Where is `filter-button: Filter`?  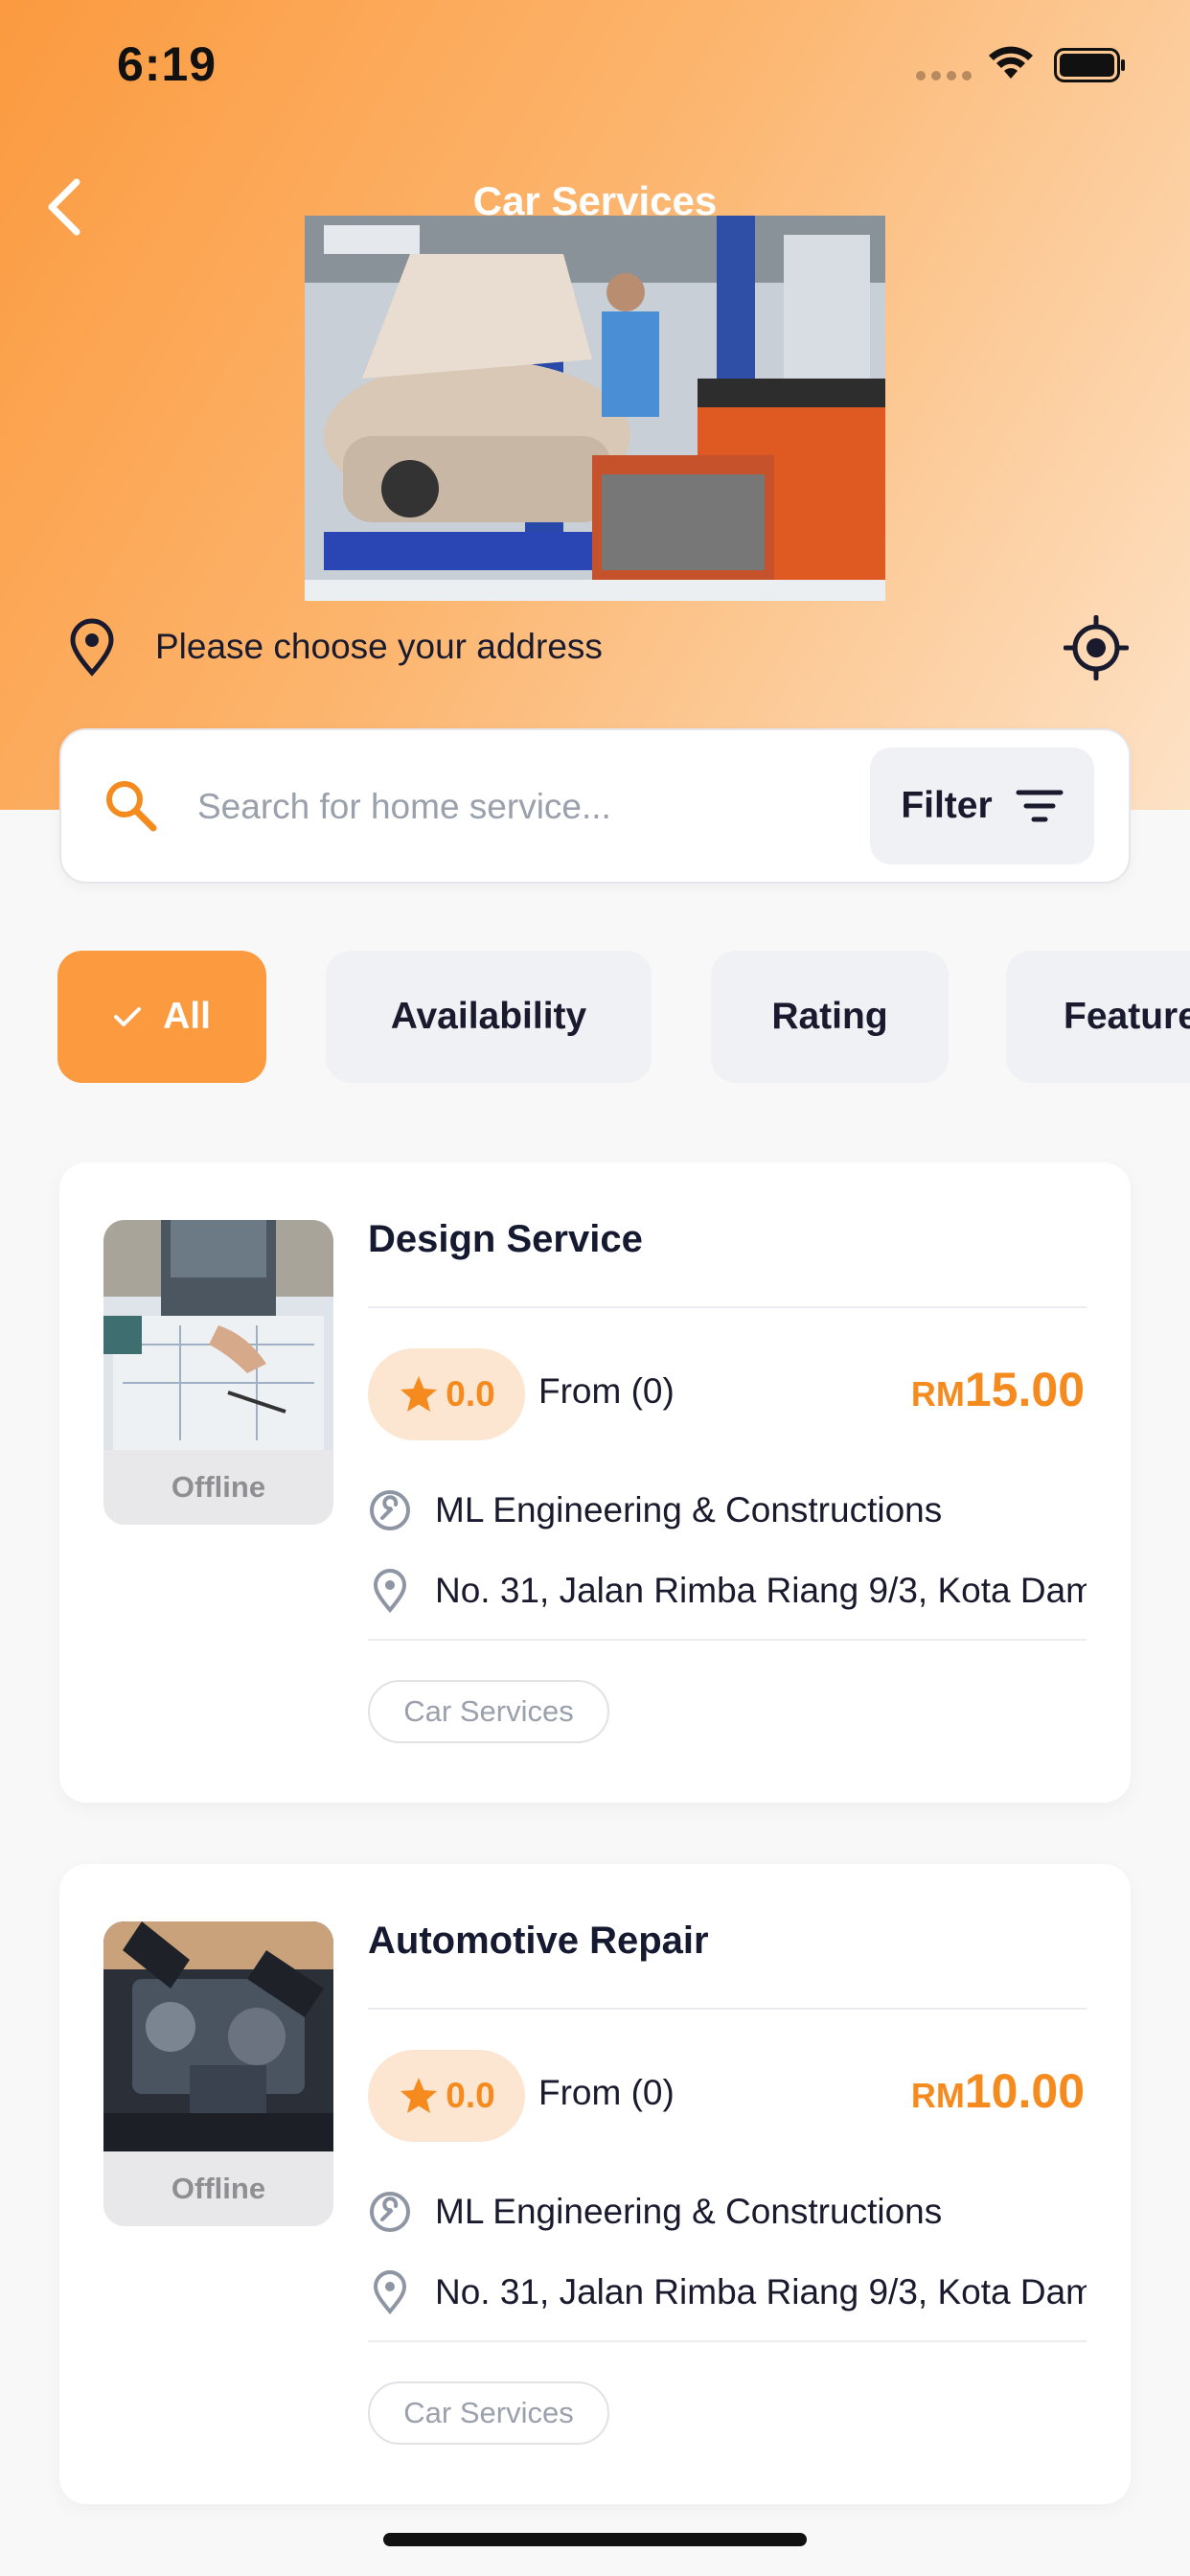
filter-button: Filter is located at coordinates (982, 806).